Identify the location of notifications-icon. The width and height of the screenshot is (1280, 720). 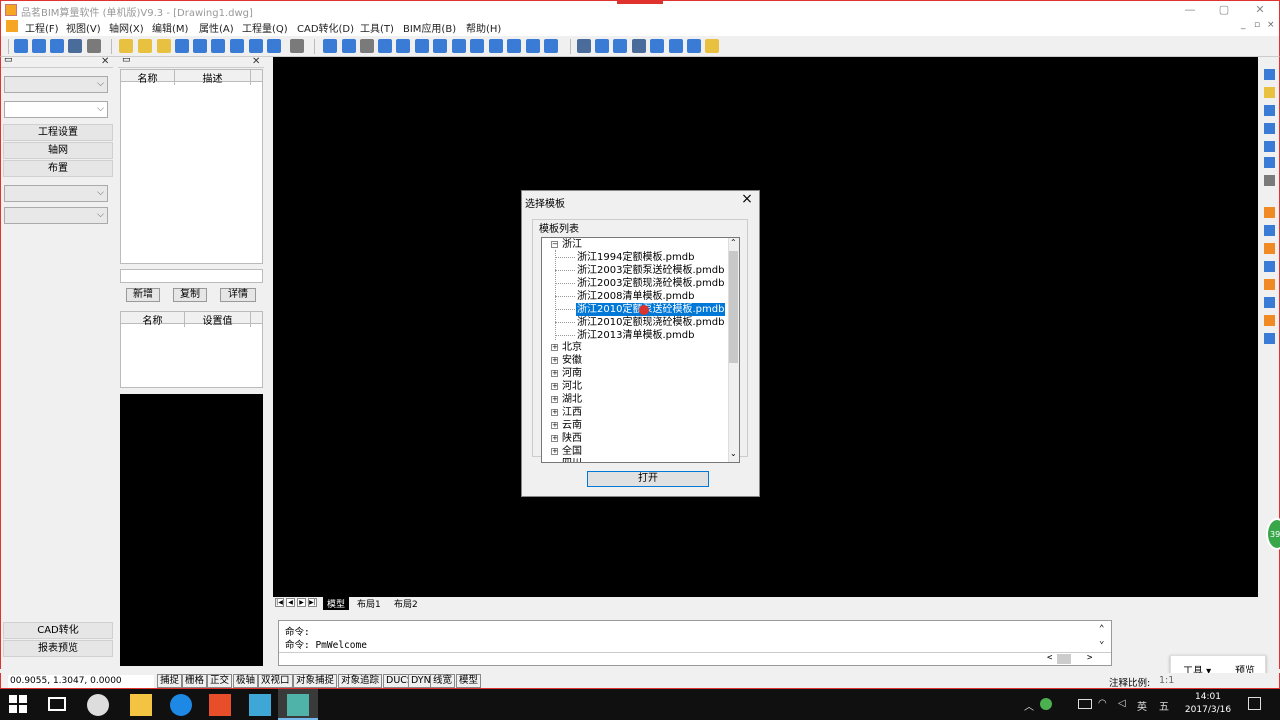
(1254, 703).